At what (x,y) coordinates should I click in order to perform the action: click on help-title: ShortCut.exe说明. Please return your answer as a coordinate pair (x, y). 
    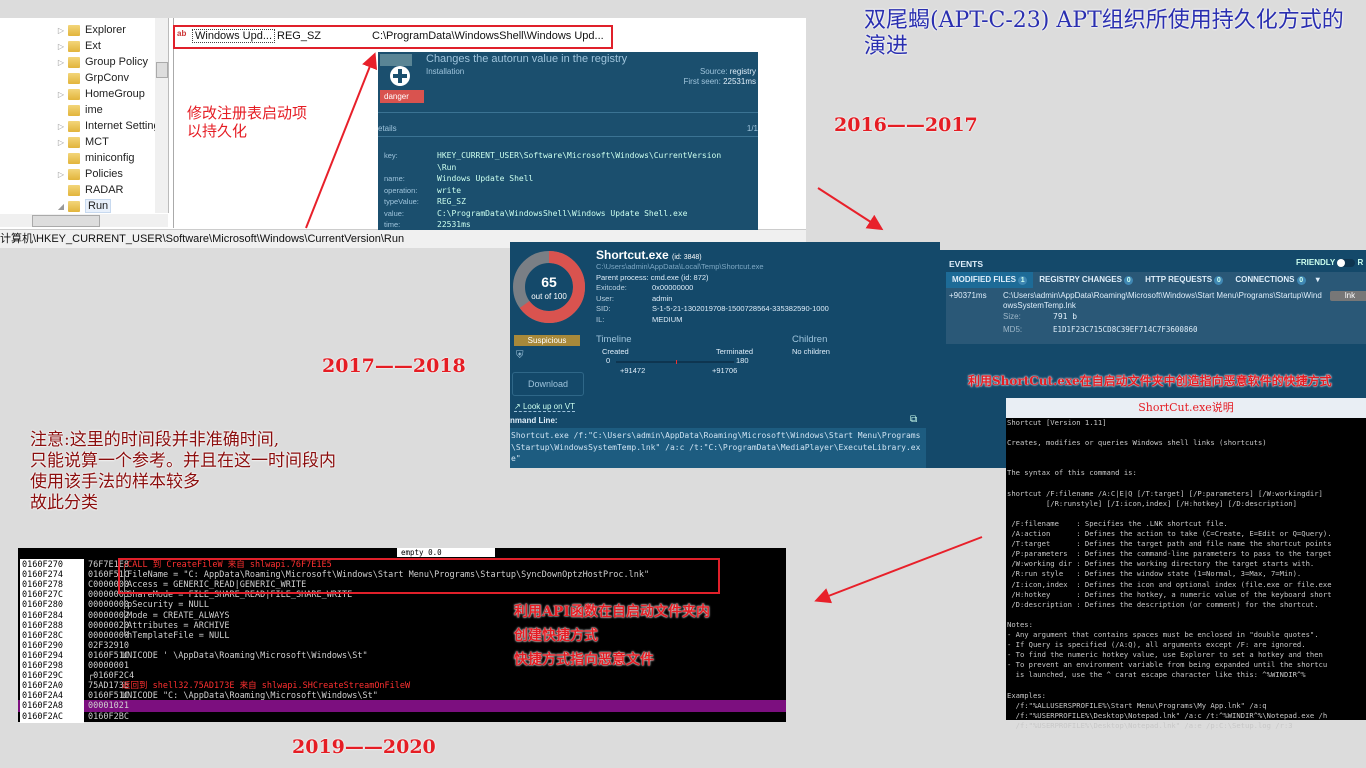
    Looking at the image, I should click on (1186, 408).